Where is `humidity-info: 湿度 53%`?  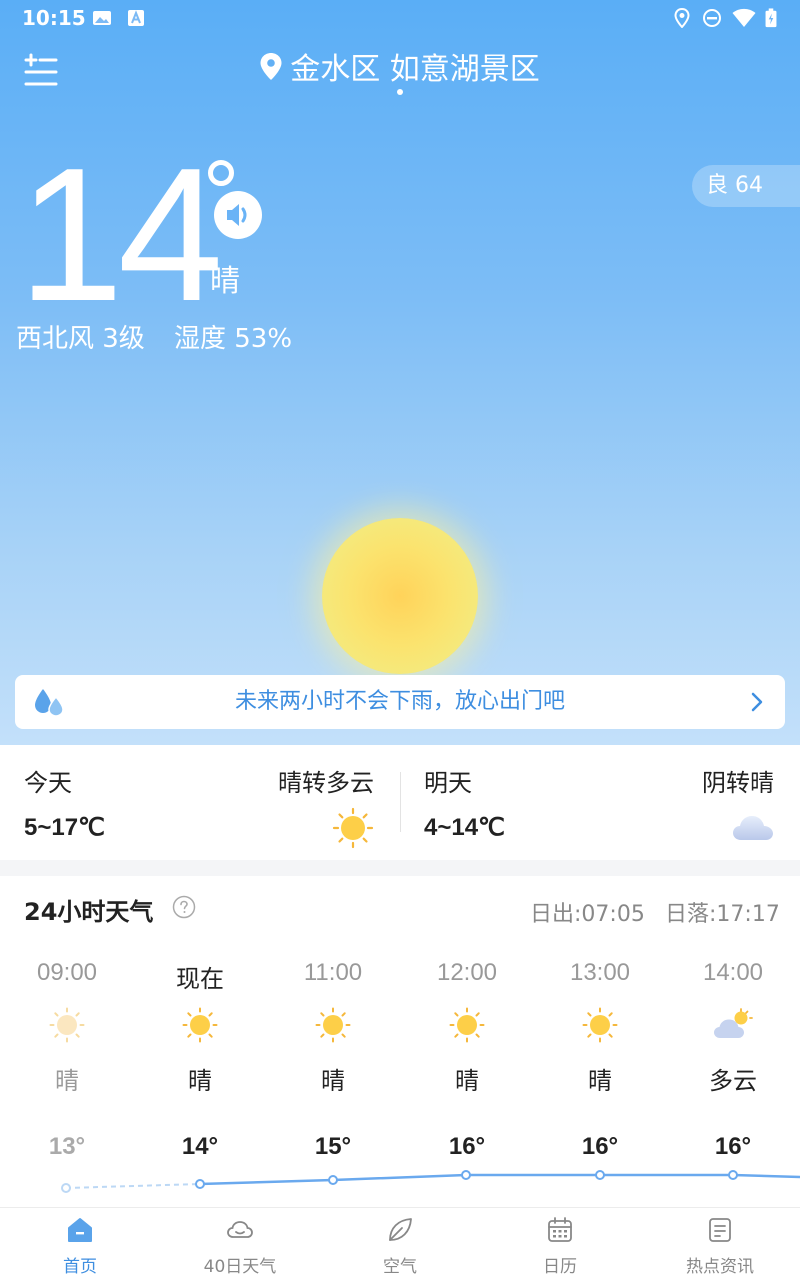 humidity-info: 湿度 53% is located at coordinates (233, 339).